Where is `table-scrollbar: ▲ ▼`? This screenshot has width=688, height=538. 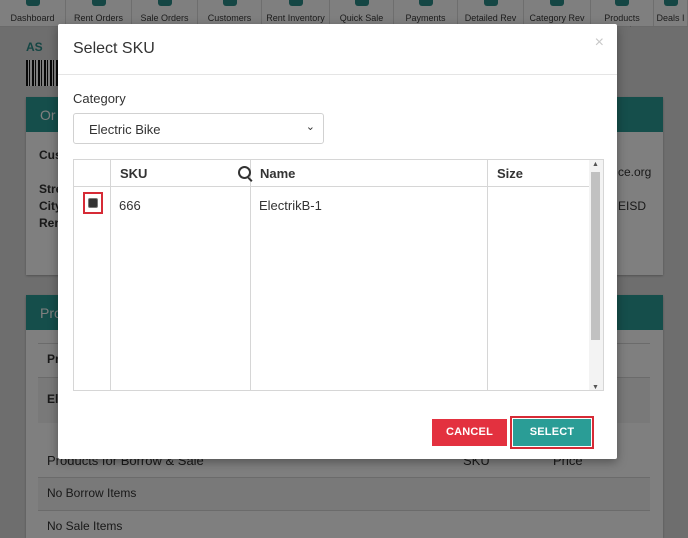
table-scrollbar: ▲ ▼ is located at coordinates (596, 275).